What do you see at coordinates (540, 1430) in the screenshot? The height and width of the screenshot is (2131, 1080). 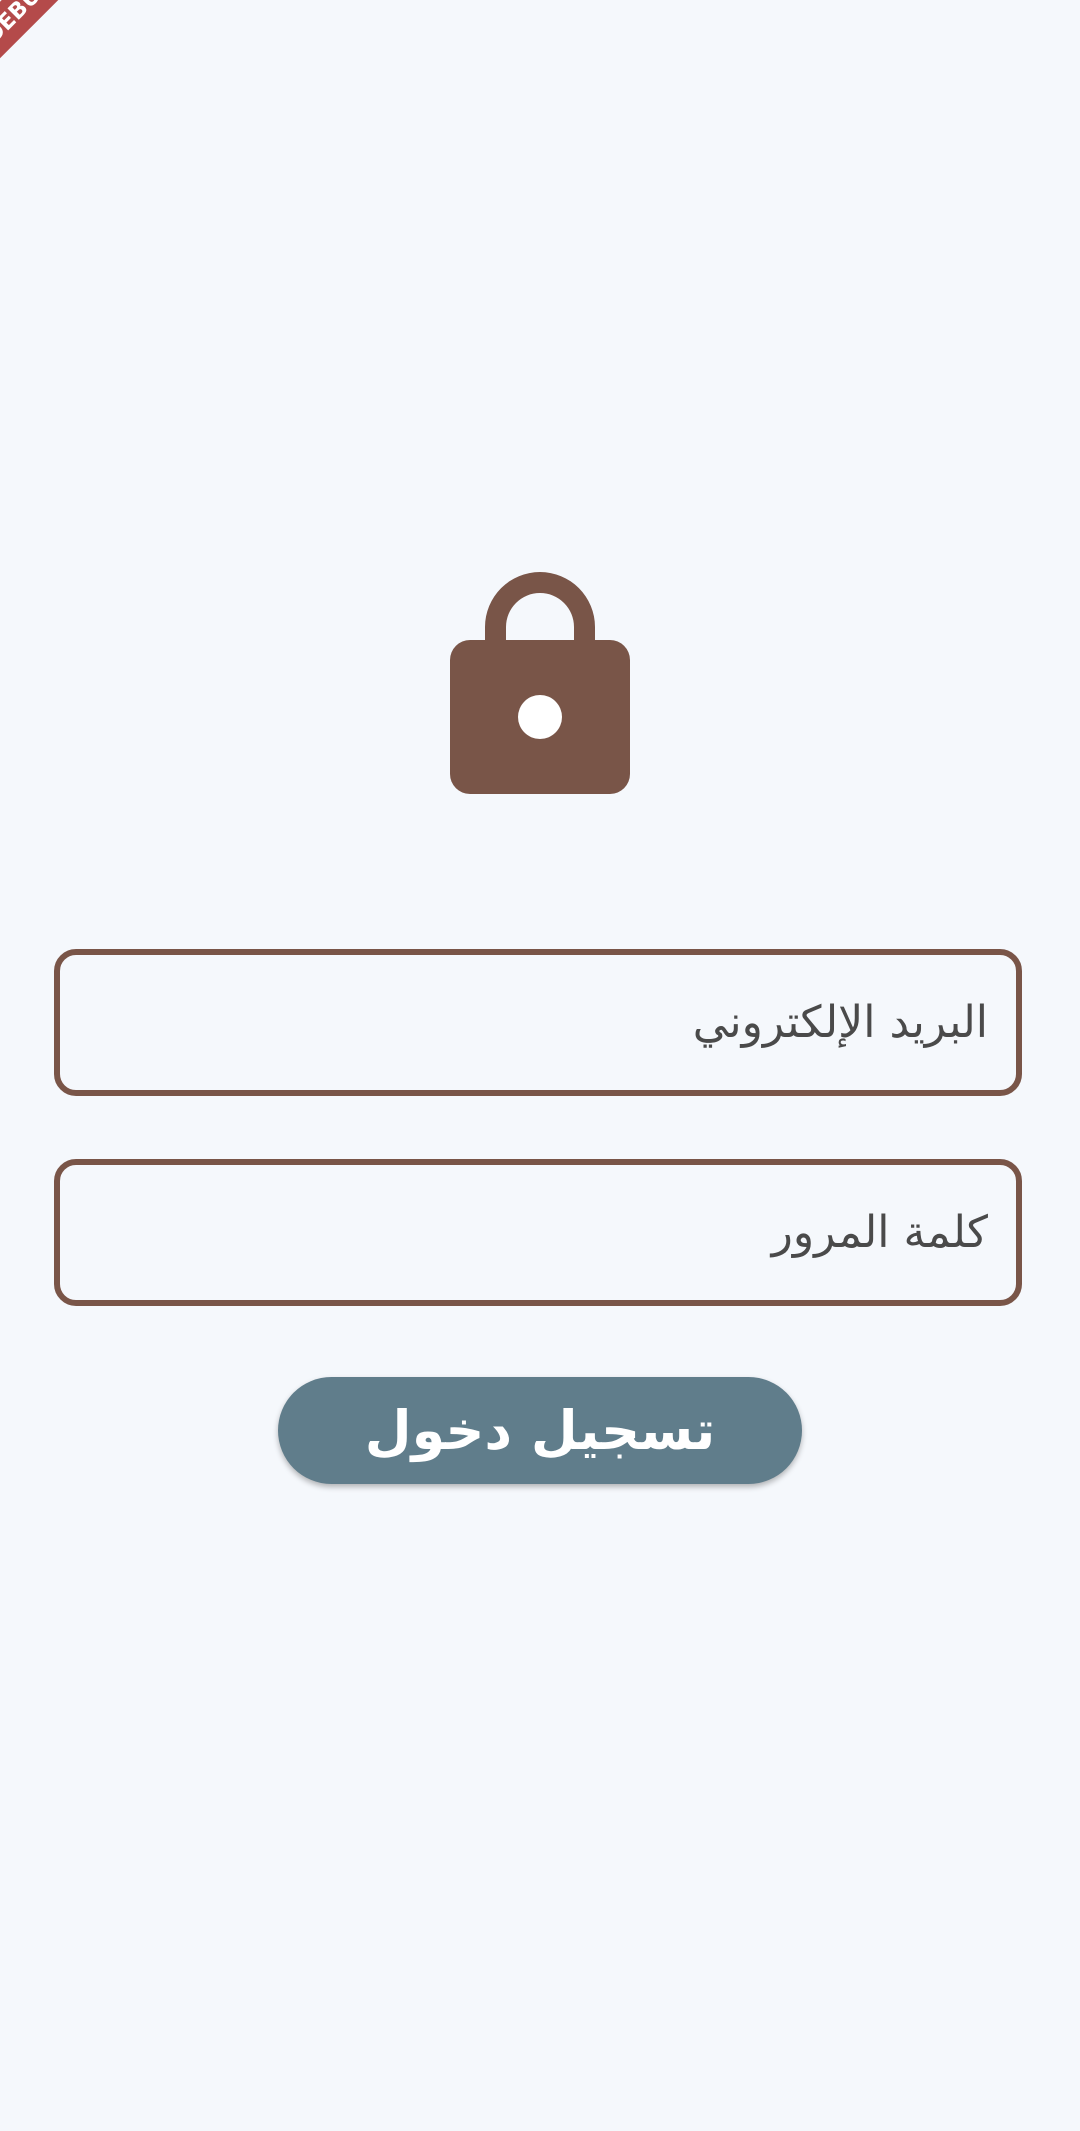 I see `login-button: تسجيل دخول` at bounding box center [540, 1430].